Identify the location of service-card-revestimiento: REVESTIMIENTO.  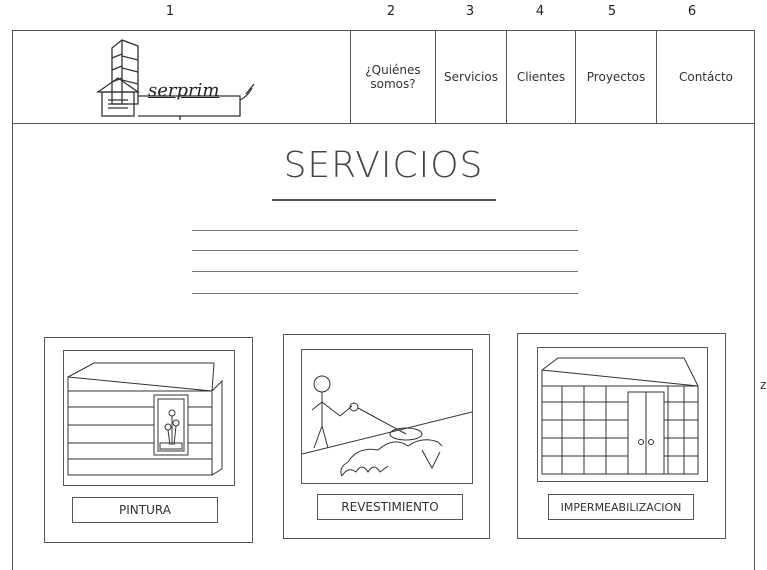
(386, 436).